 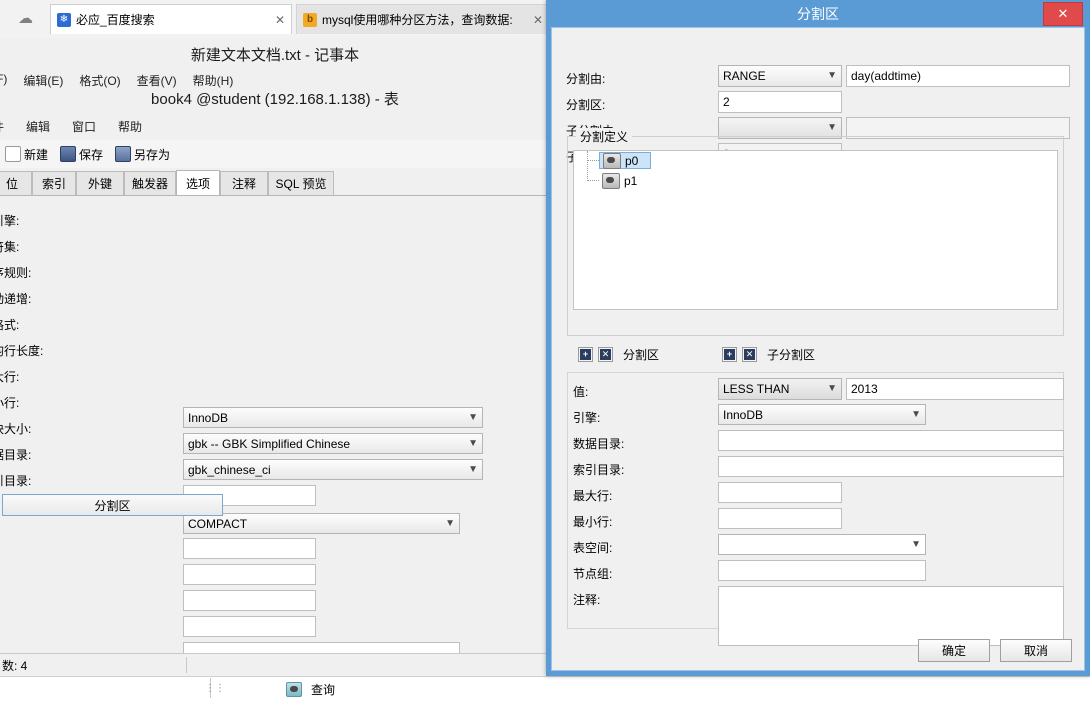 I want to click on detail-max-rows-label: 最大行:, so click(x=593, y=496).